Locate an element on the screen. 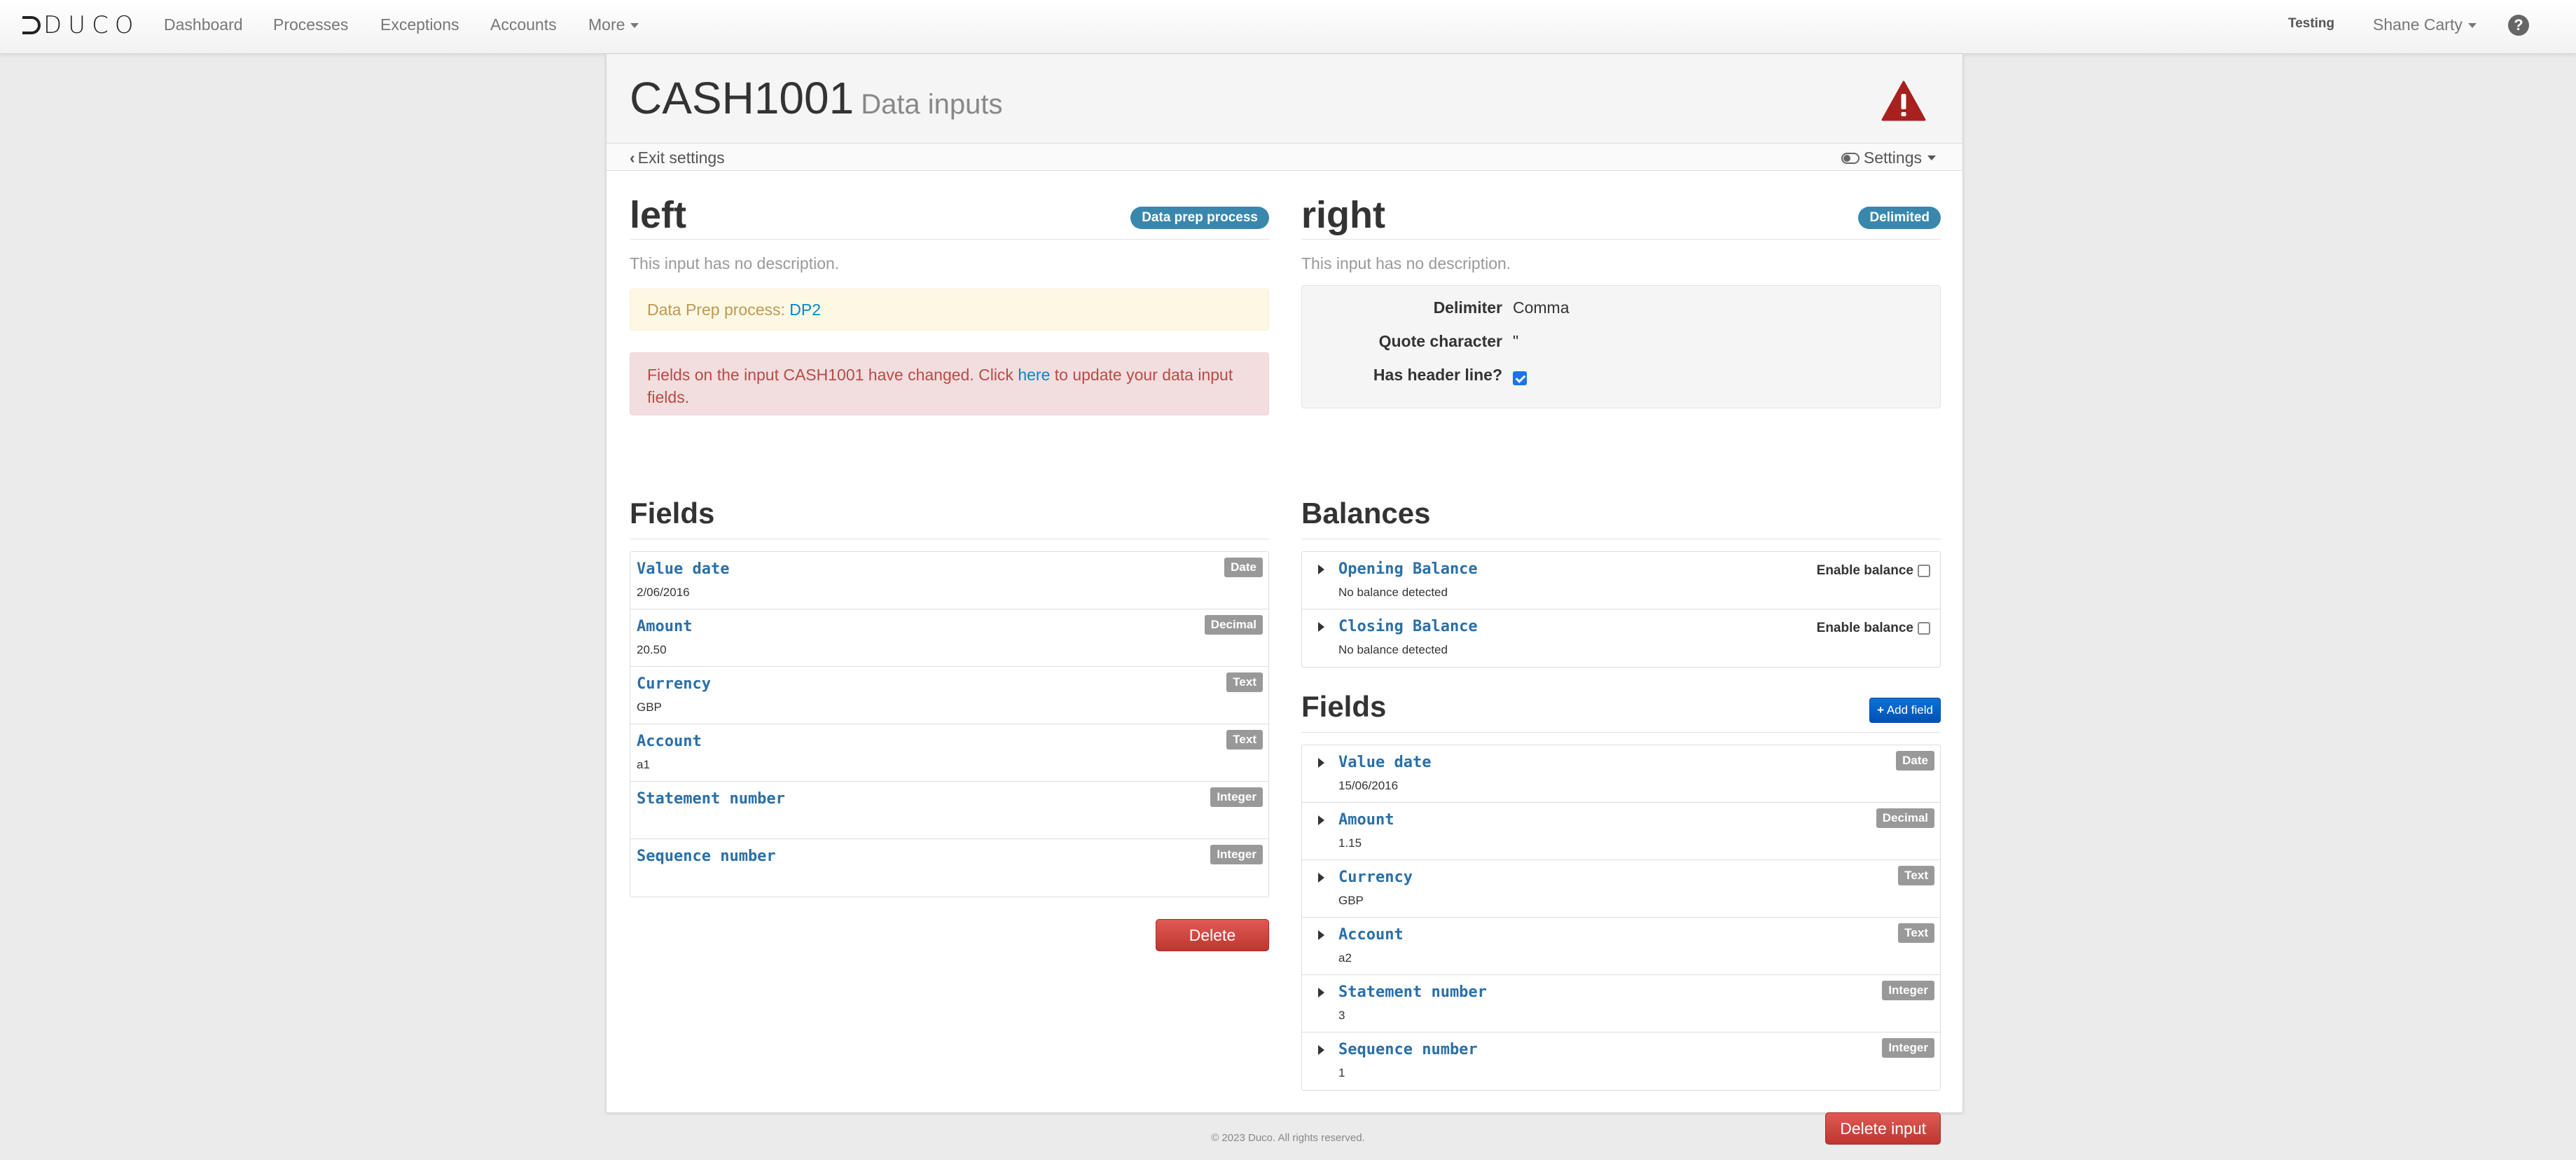 The image size is (2576, 1160). page-header: CASH1001 Data inputs is located at coordinates (1285, 98).